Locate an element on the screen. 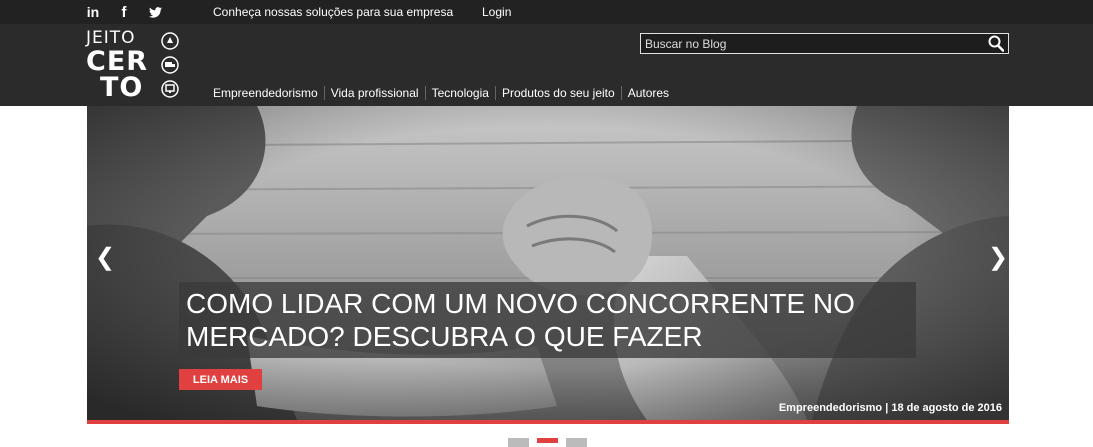  twitter-icon is located at coordinates (155, 12).